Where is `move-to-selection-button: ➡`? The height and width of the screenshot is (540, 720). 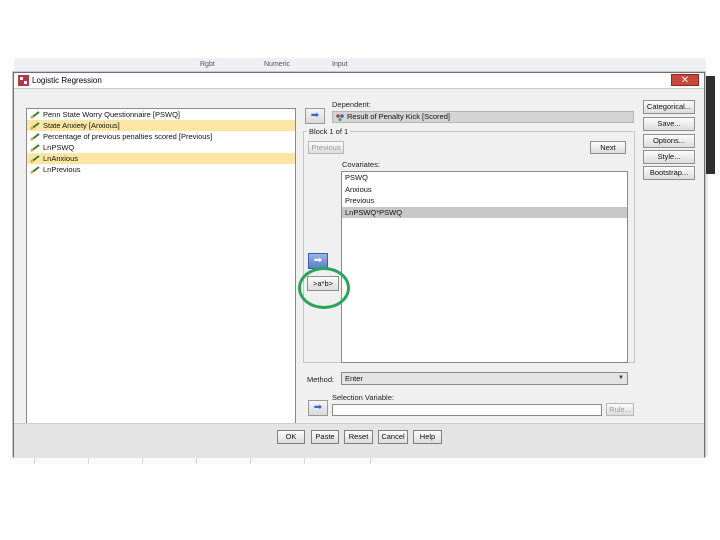 move-to-selection-button: ➡ is located at coordinates (318, 408).